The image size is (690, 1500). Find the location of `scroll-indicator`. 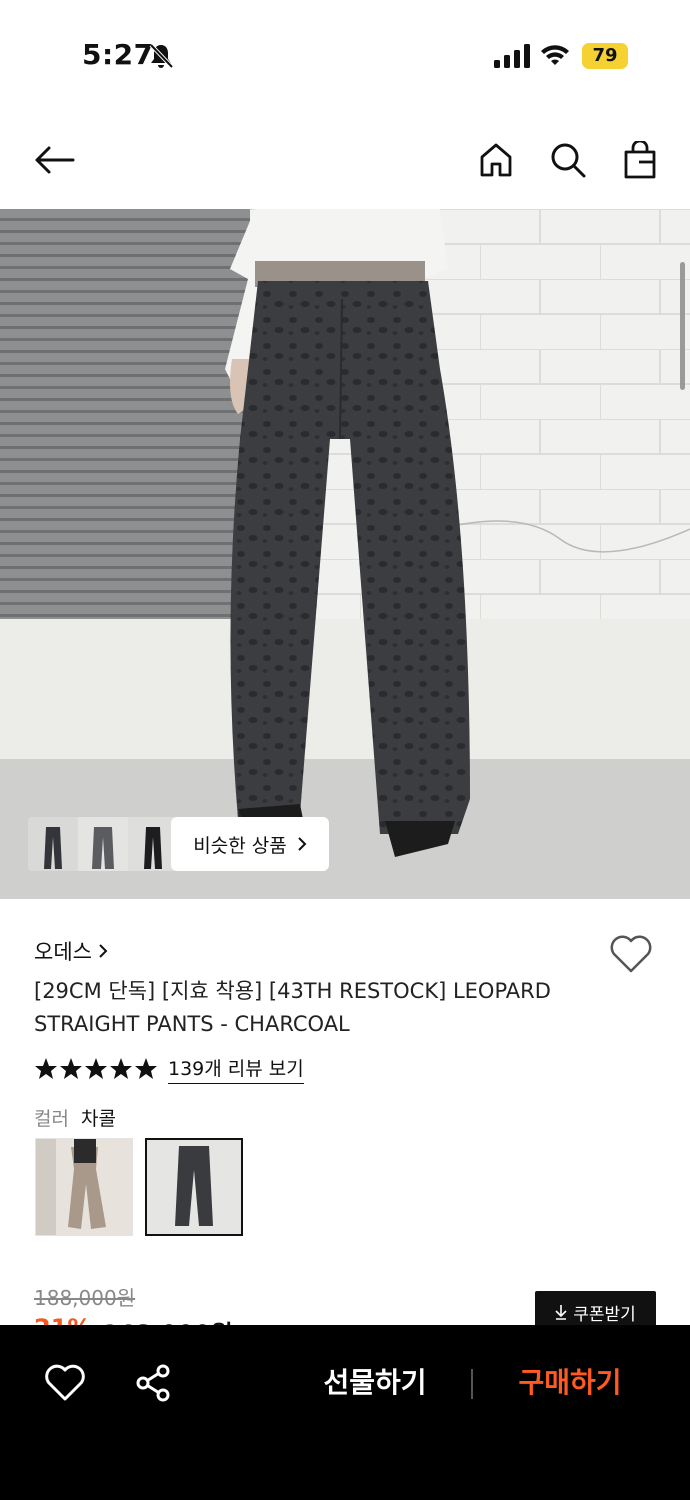

scroll-indicator is located at coordinates (682, 326).